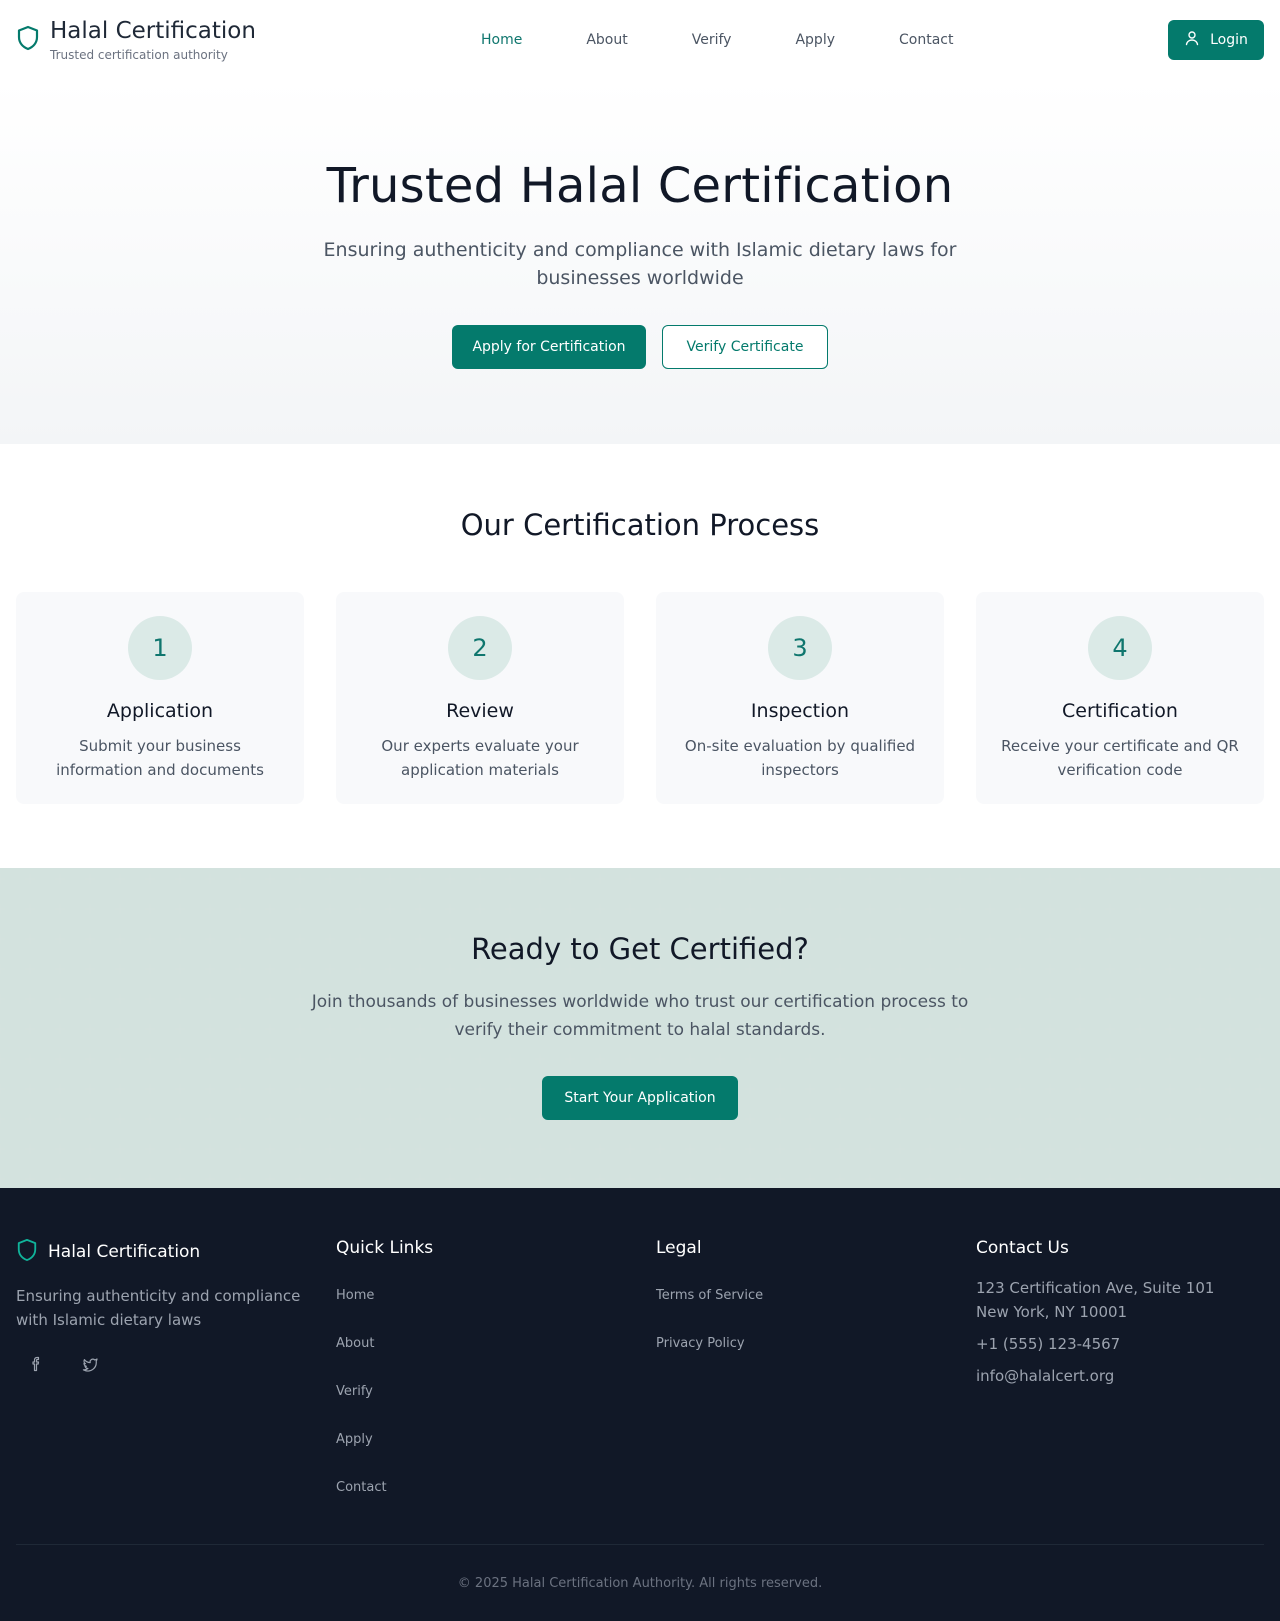  I want to click on email-address: info@halalcert.org, so click(1120, 1376).